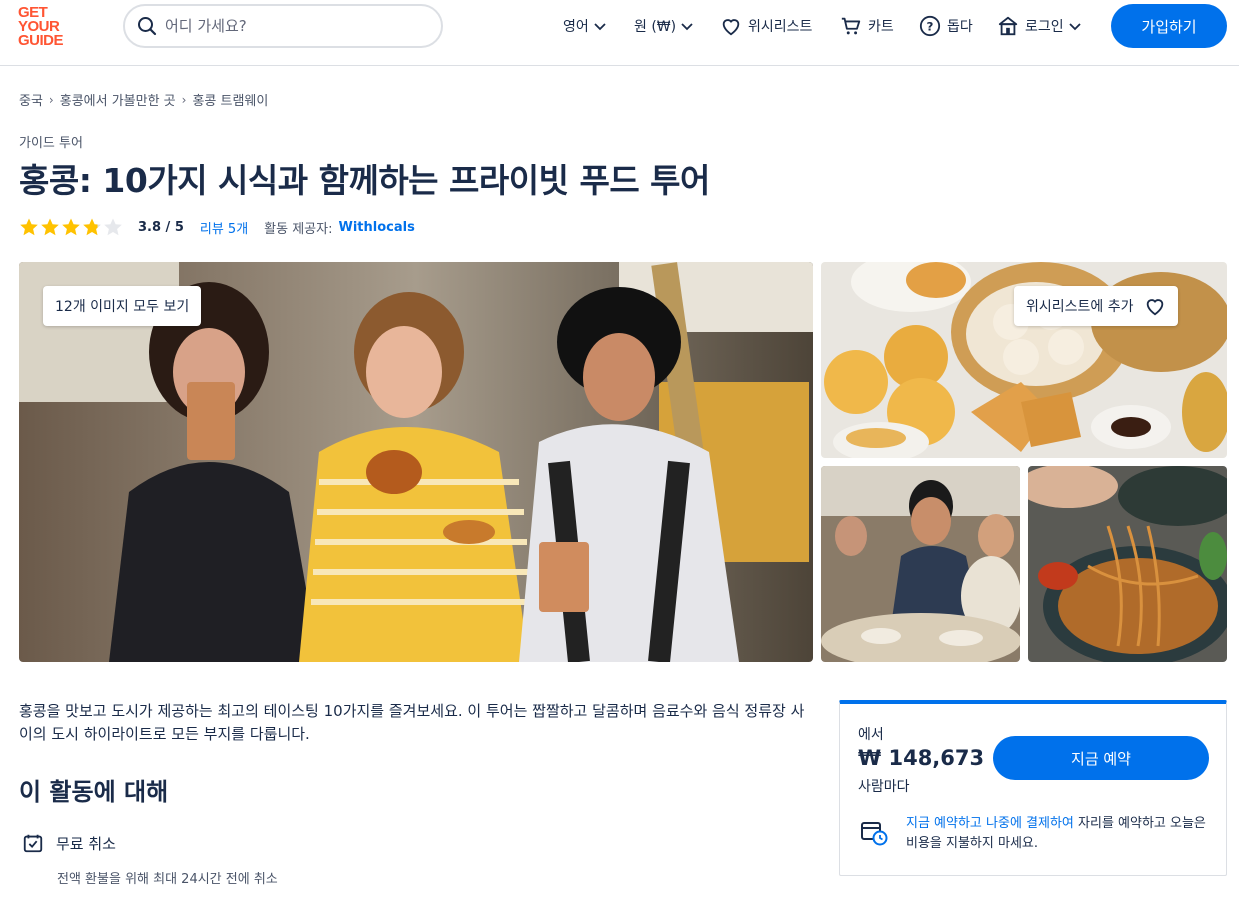 The width and height of the screenshot is (1239, 900). I want to click on view-all-images-label: 12개 이미지 모두 보기, so click(122, 307).